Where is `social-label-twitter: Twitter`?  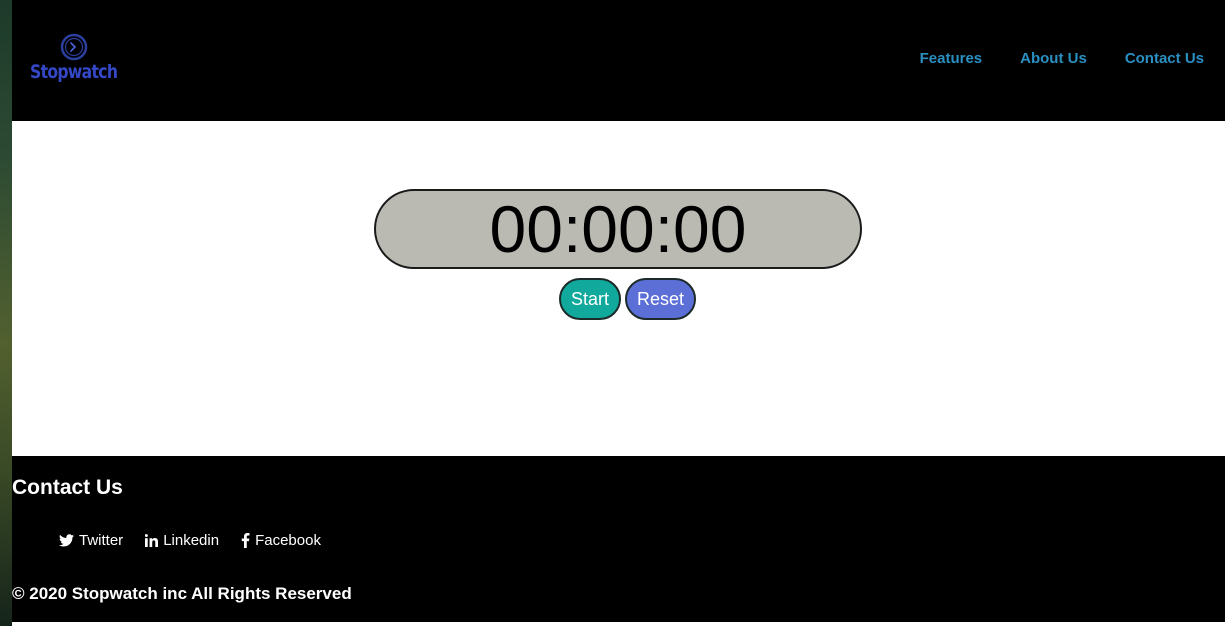 social-label-twitter: Twitter is located at coordinates (101, 540).